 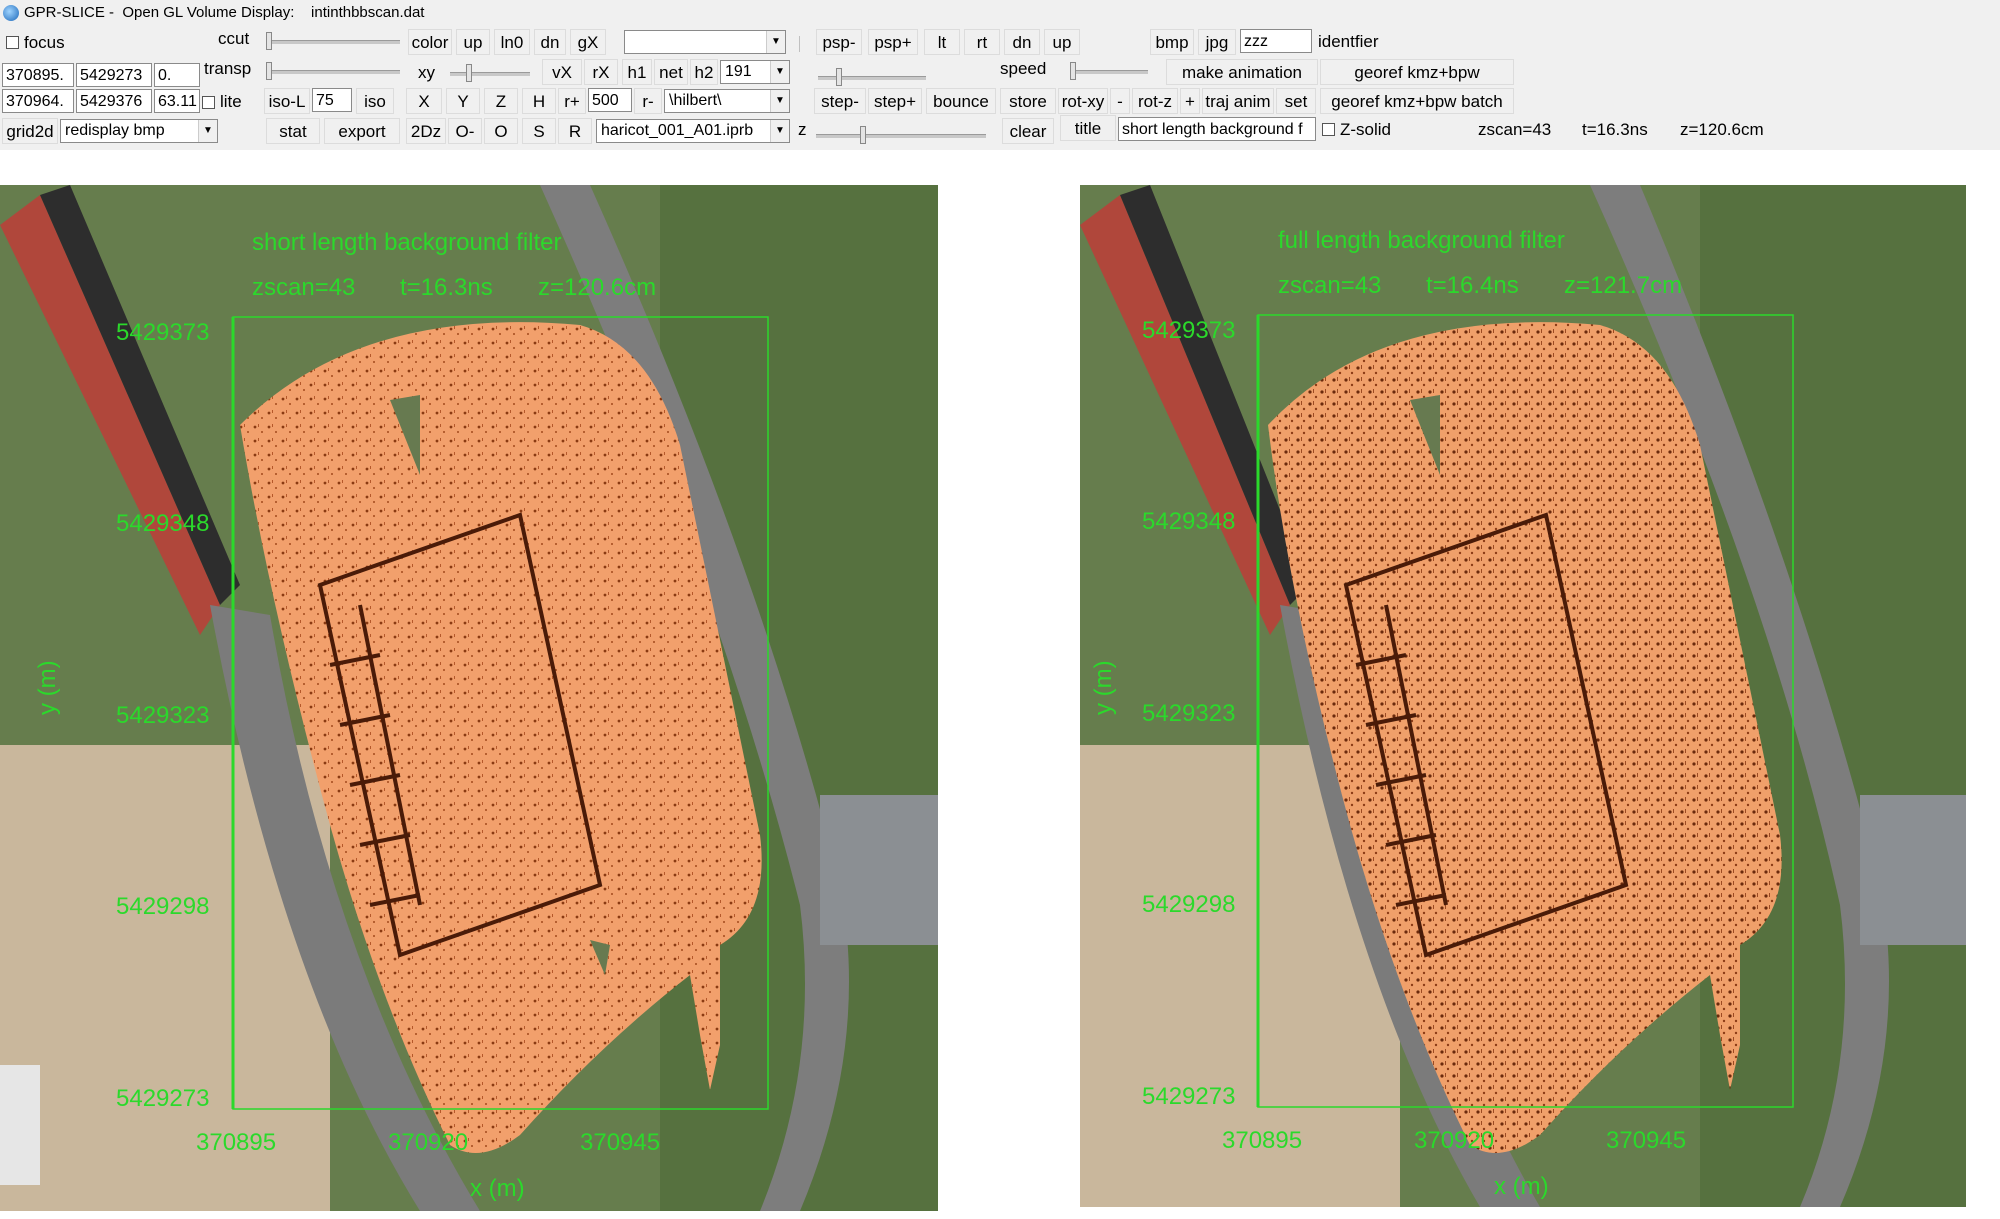 I want to click on bmp-button: bmp, so click(x=1172, y=42).